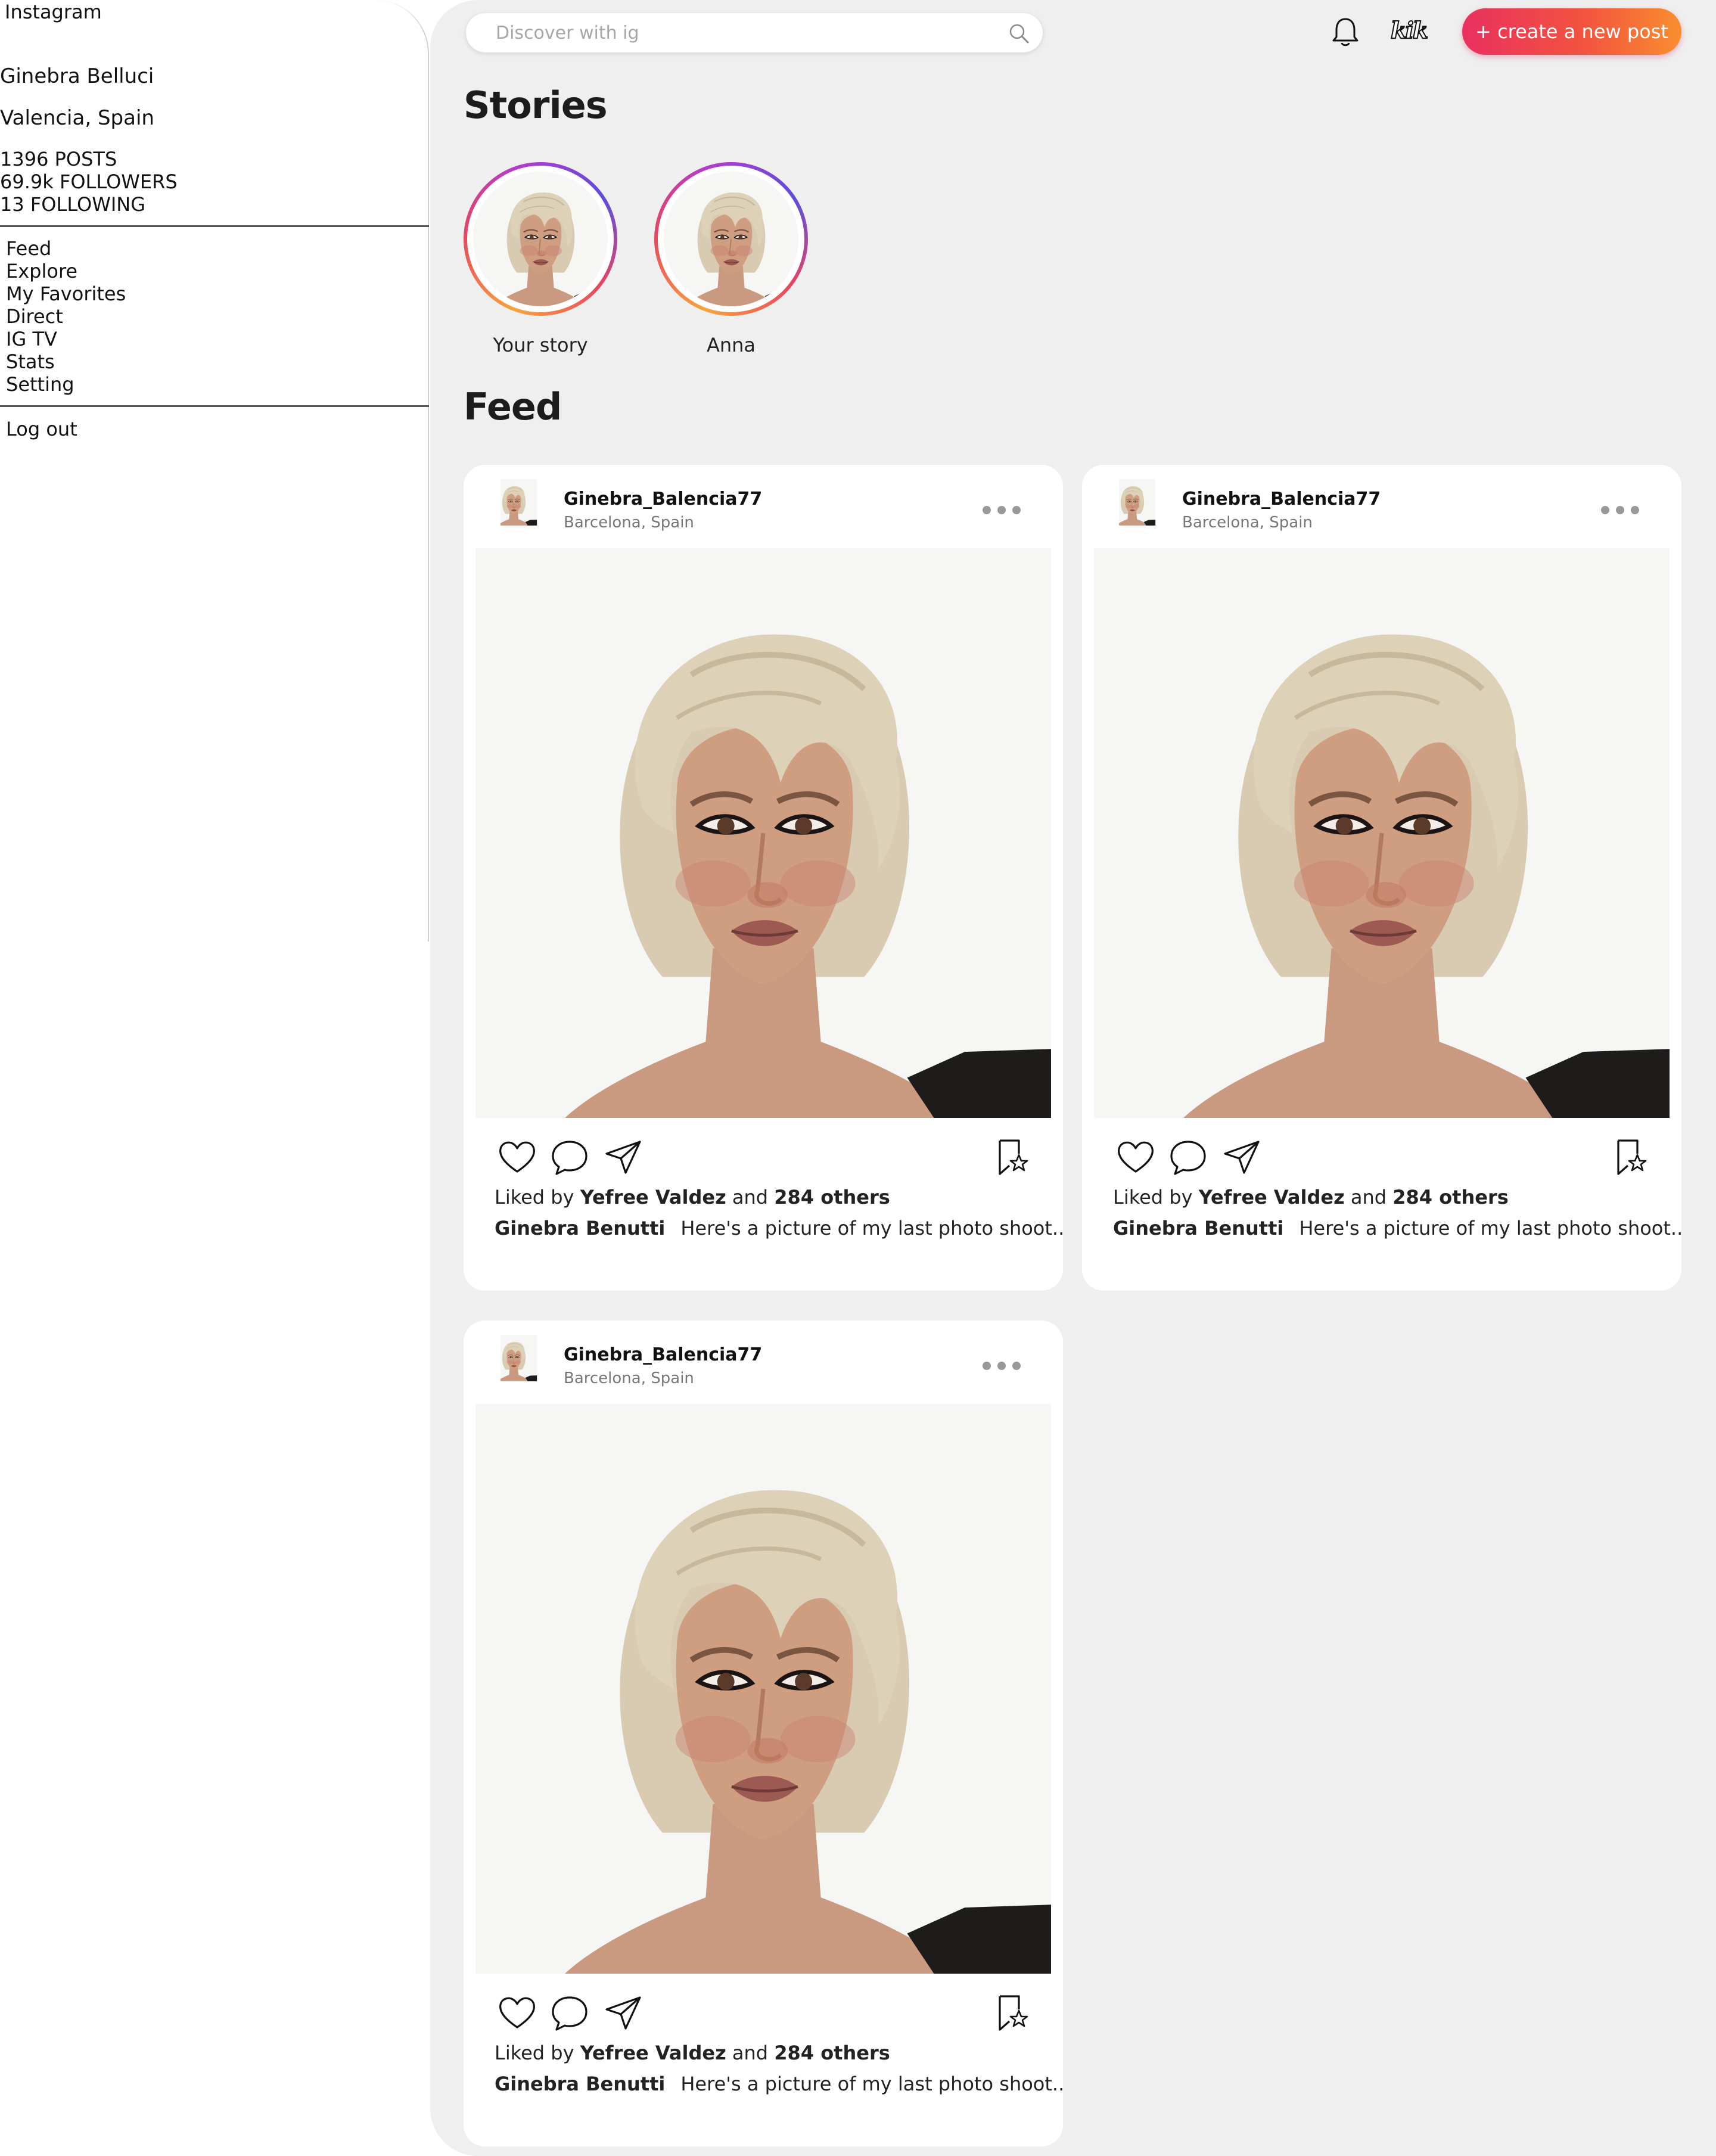 This screenshot has height=2156, width=1716. What do you see at coordinates (77, 118) in the screenshot?
I see `profile-location: Valencia, Spain` at bounding box center [77, 118].